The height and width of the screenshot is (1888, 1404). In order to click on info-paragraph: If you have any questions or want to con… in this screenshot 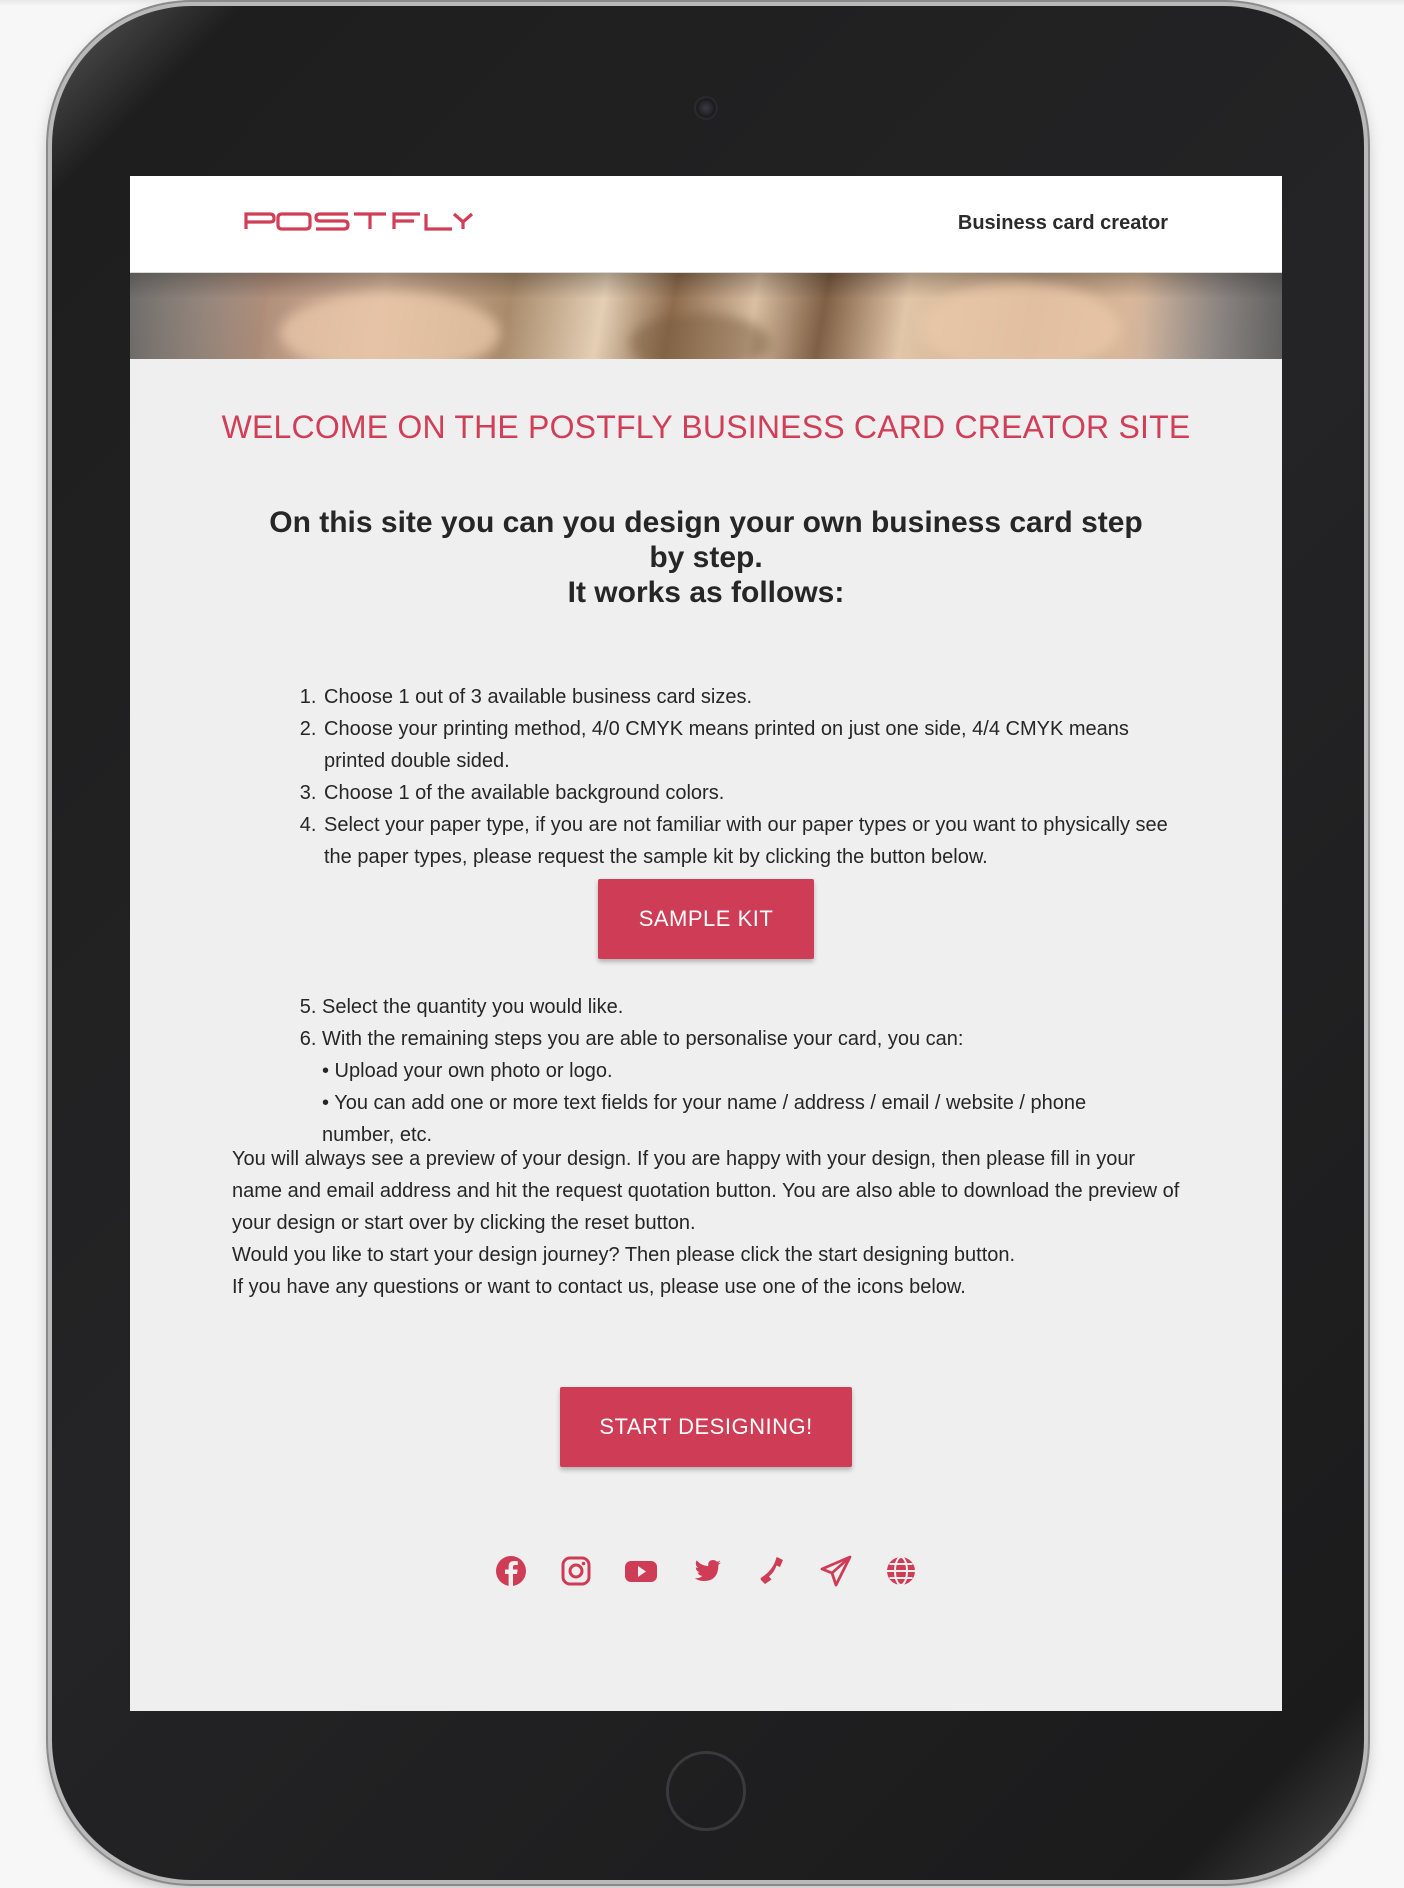, I will do `click(599, 1287)`.